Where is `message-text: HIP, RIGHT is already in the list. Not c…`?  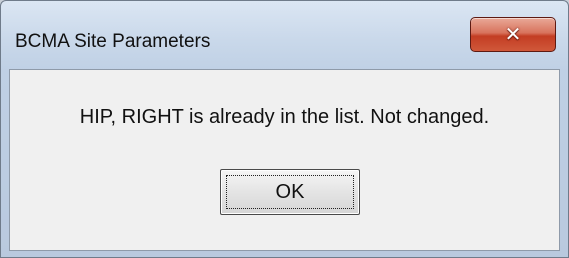
message-text: HIP, RIGHT is already in the list. Not c… is located at coordinates (284, 117).